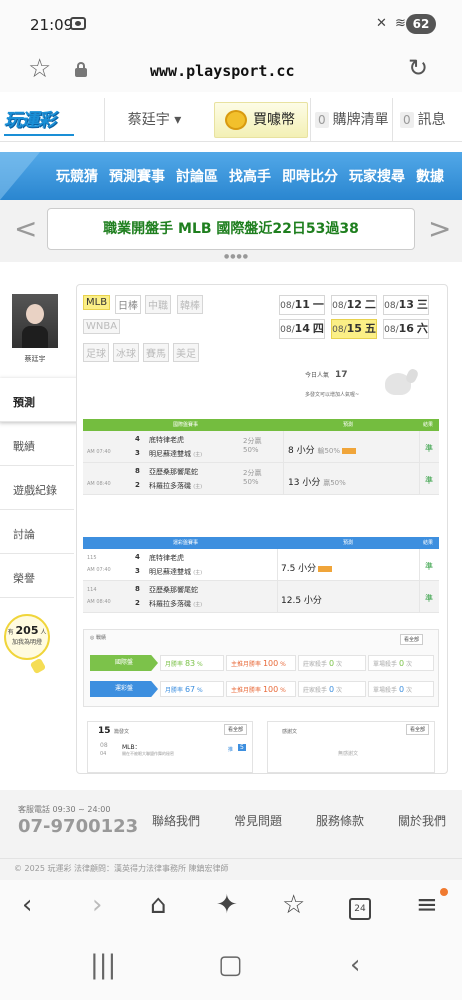 The width and height of the screenshot is (462, 1000). I want to click on posts-label: 篇發文, so click(122, 732).